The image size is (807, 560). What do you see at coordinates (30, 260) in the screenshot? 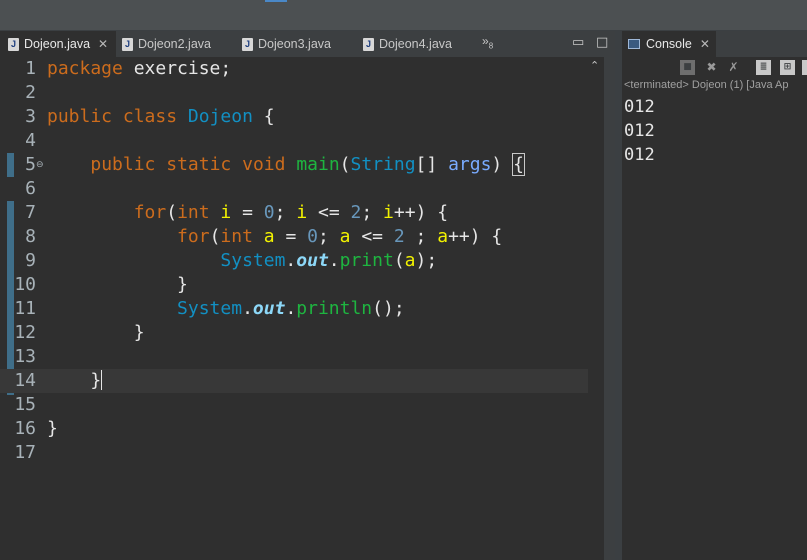
I see `line-number: 9` at bounding box center [30, 260].